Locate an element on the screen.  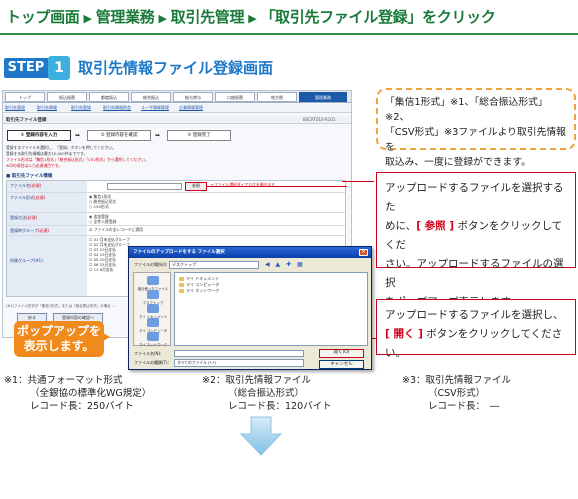
callout-open: アップロードするファイルを選択し、 [ 開く ] ボタンをクリックしてください。 is located at coordinates (476, 329).